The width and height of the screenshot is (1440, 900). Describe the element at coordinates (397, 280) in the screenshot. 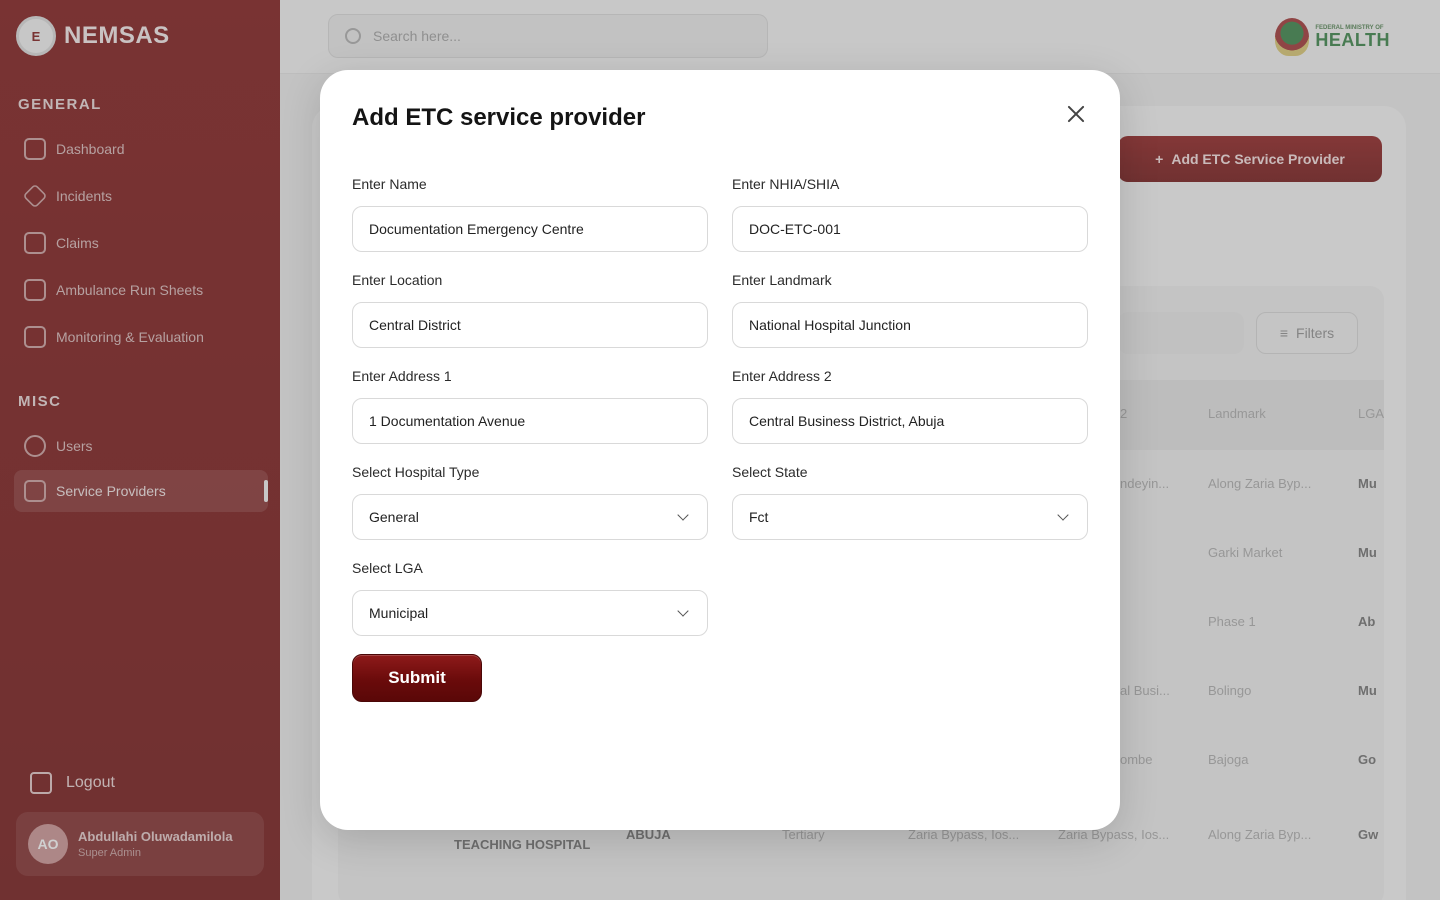

I see `location-label: Enter Location` at that location.